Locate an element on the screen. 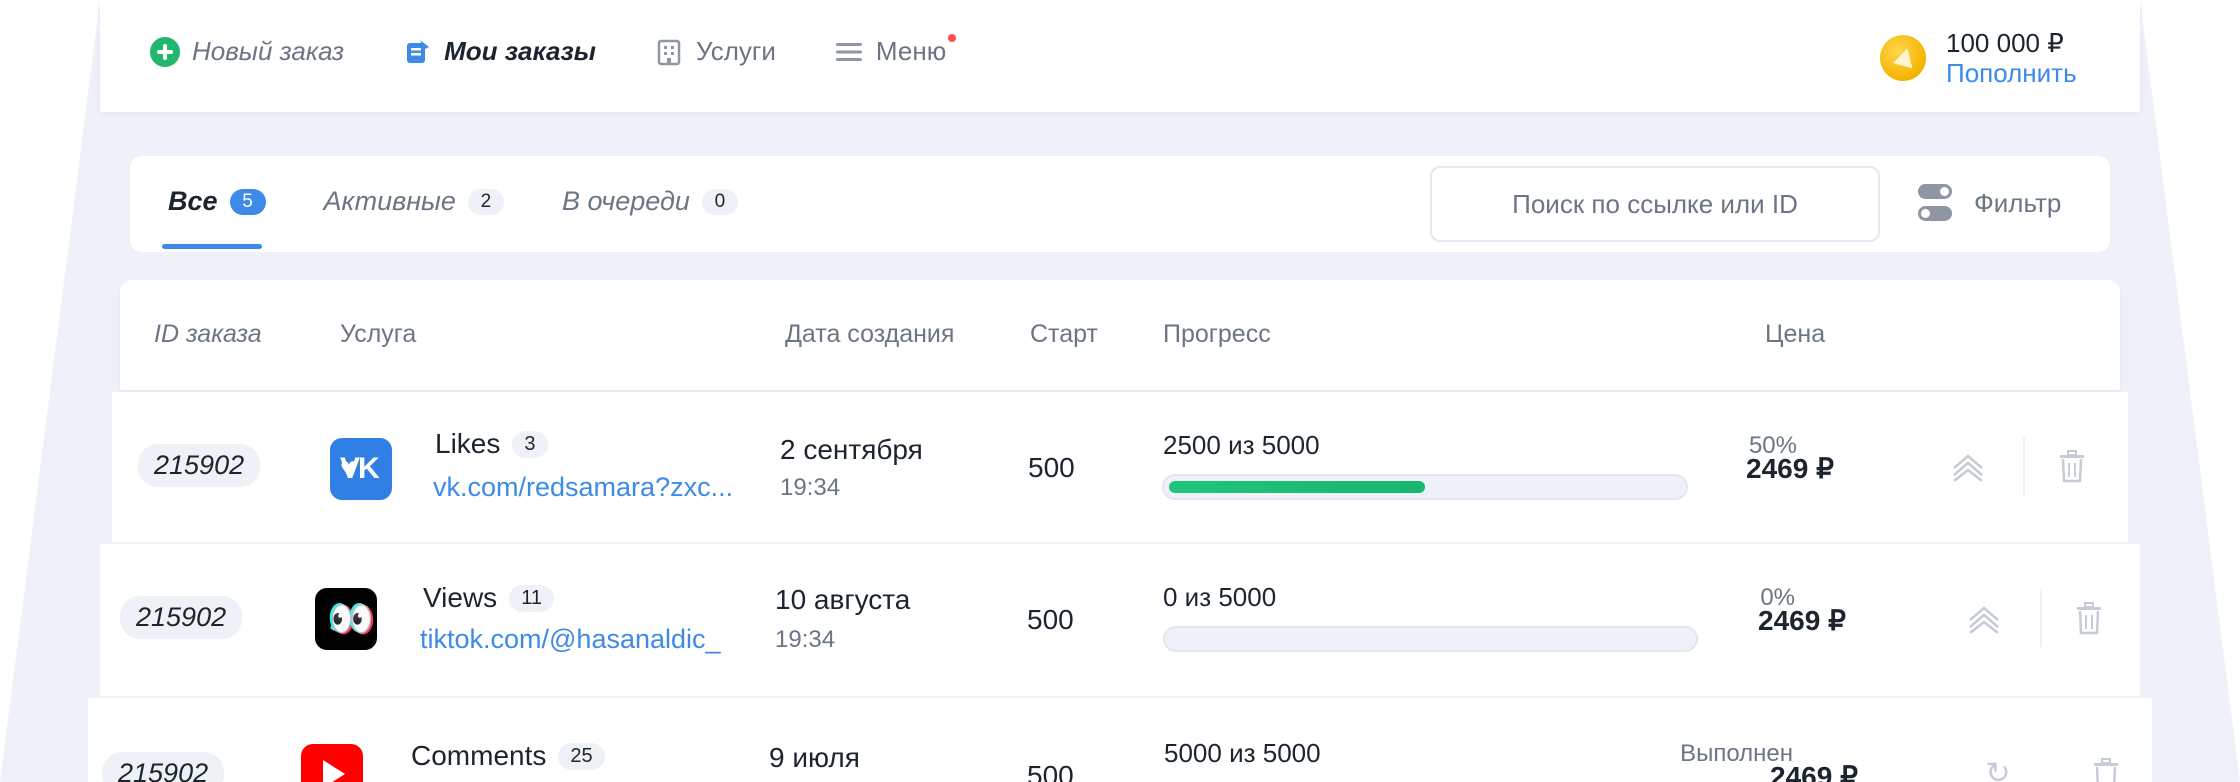 The height and width of the screenshot is (782, 2240). tab-all-label: Все is located at coordinates (193, 201).